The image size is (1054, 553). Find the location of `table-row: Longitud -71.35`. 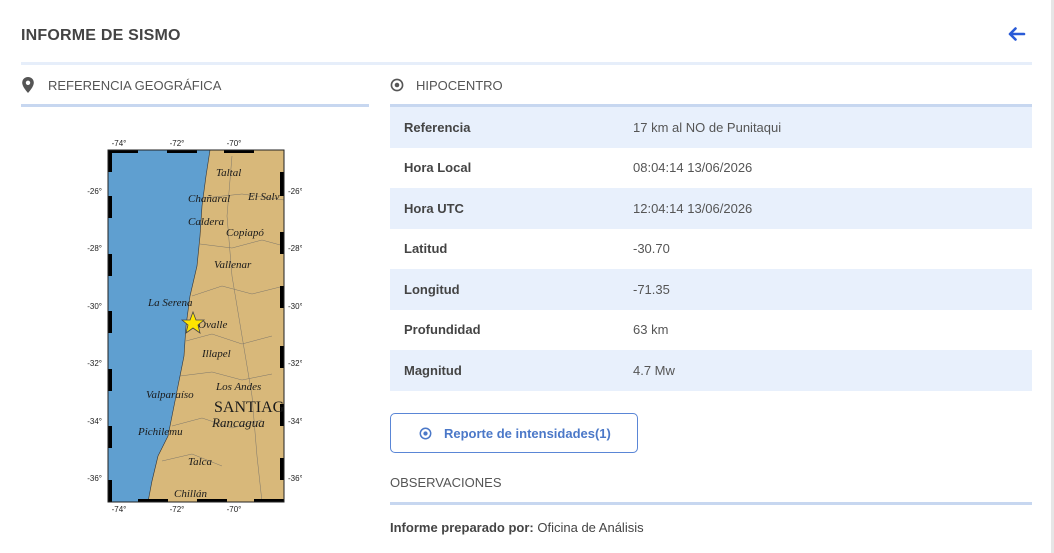

table-row: Longitud -71.35 is located at coordinates (711, 289).